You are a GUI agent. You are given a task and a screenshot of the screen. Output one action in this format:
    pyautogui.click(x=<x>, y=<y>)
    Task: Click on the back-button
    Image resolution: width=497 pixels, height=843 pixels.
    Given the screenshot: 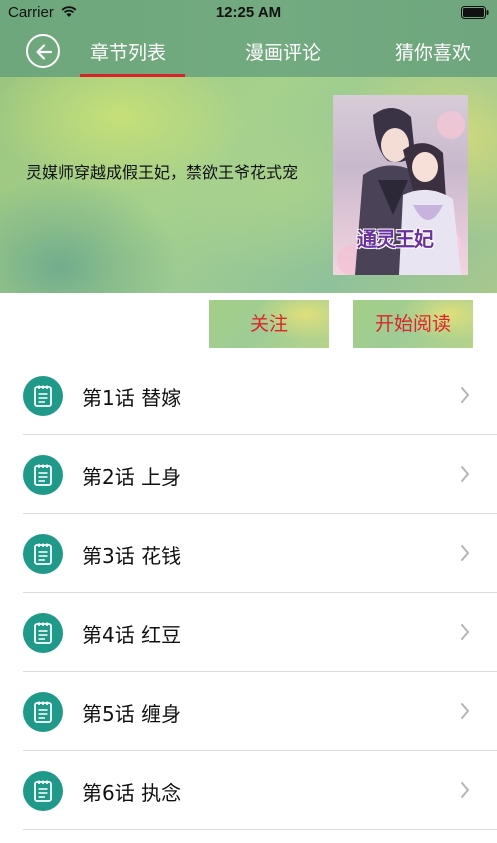 What is the action you would take?
    pyautogui.click(x=43, y=51)
    